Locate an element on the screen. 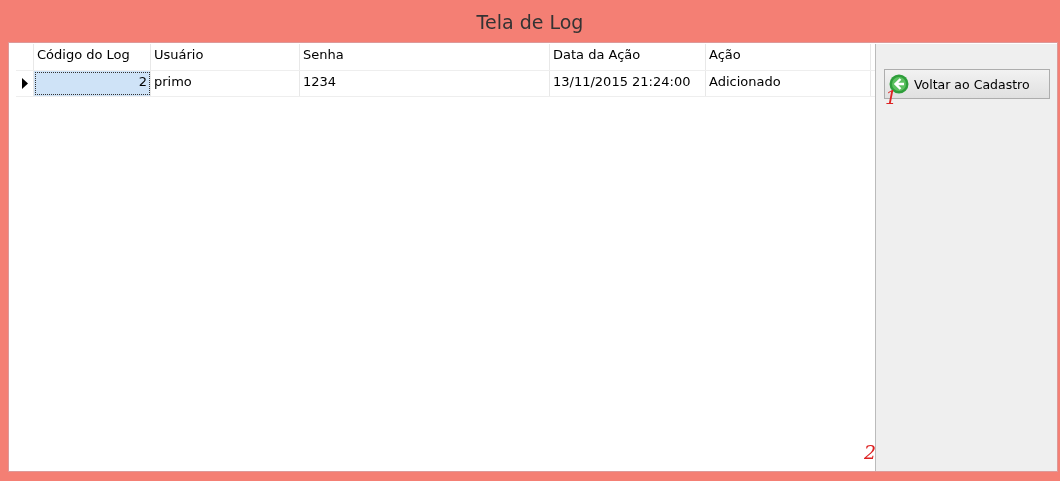 This screenshot has height=481, width=1060. window-title: Tela de Log is located at coordinates (530, 21).